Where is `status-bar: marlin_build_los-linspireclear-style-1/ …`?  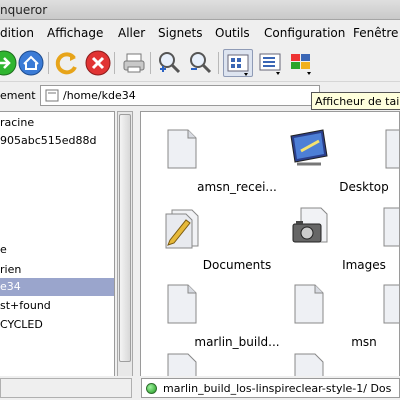
status-bar: marlin_build_los-linspireclear-style-1/ … is located at coordinates (200, 388).